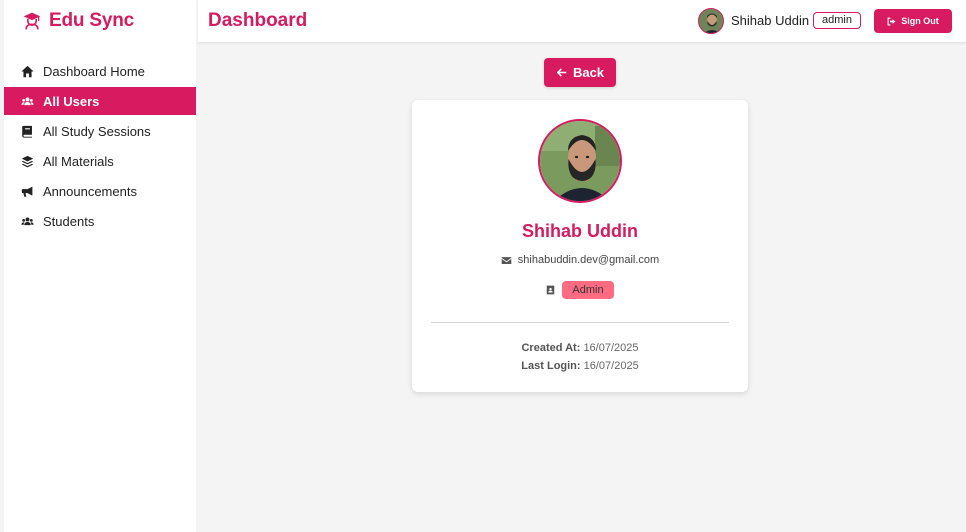 The height and width of the screenshot is (532, 966). I want to click on back-button: Back, so click(580, 72).